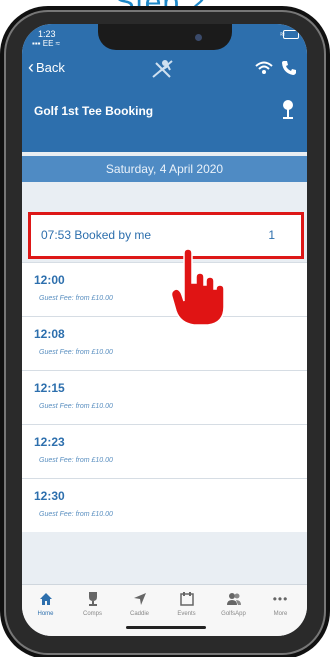 The width and height of the screenshot is (331, 657). What do you see at coordinates (291, 34) in the screenshot?
I see `battery-icon` at bounding box center [291, 34].